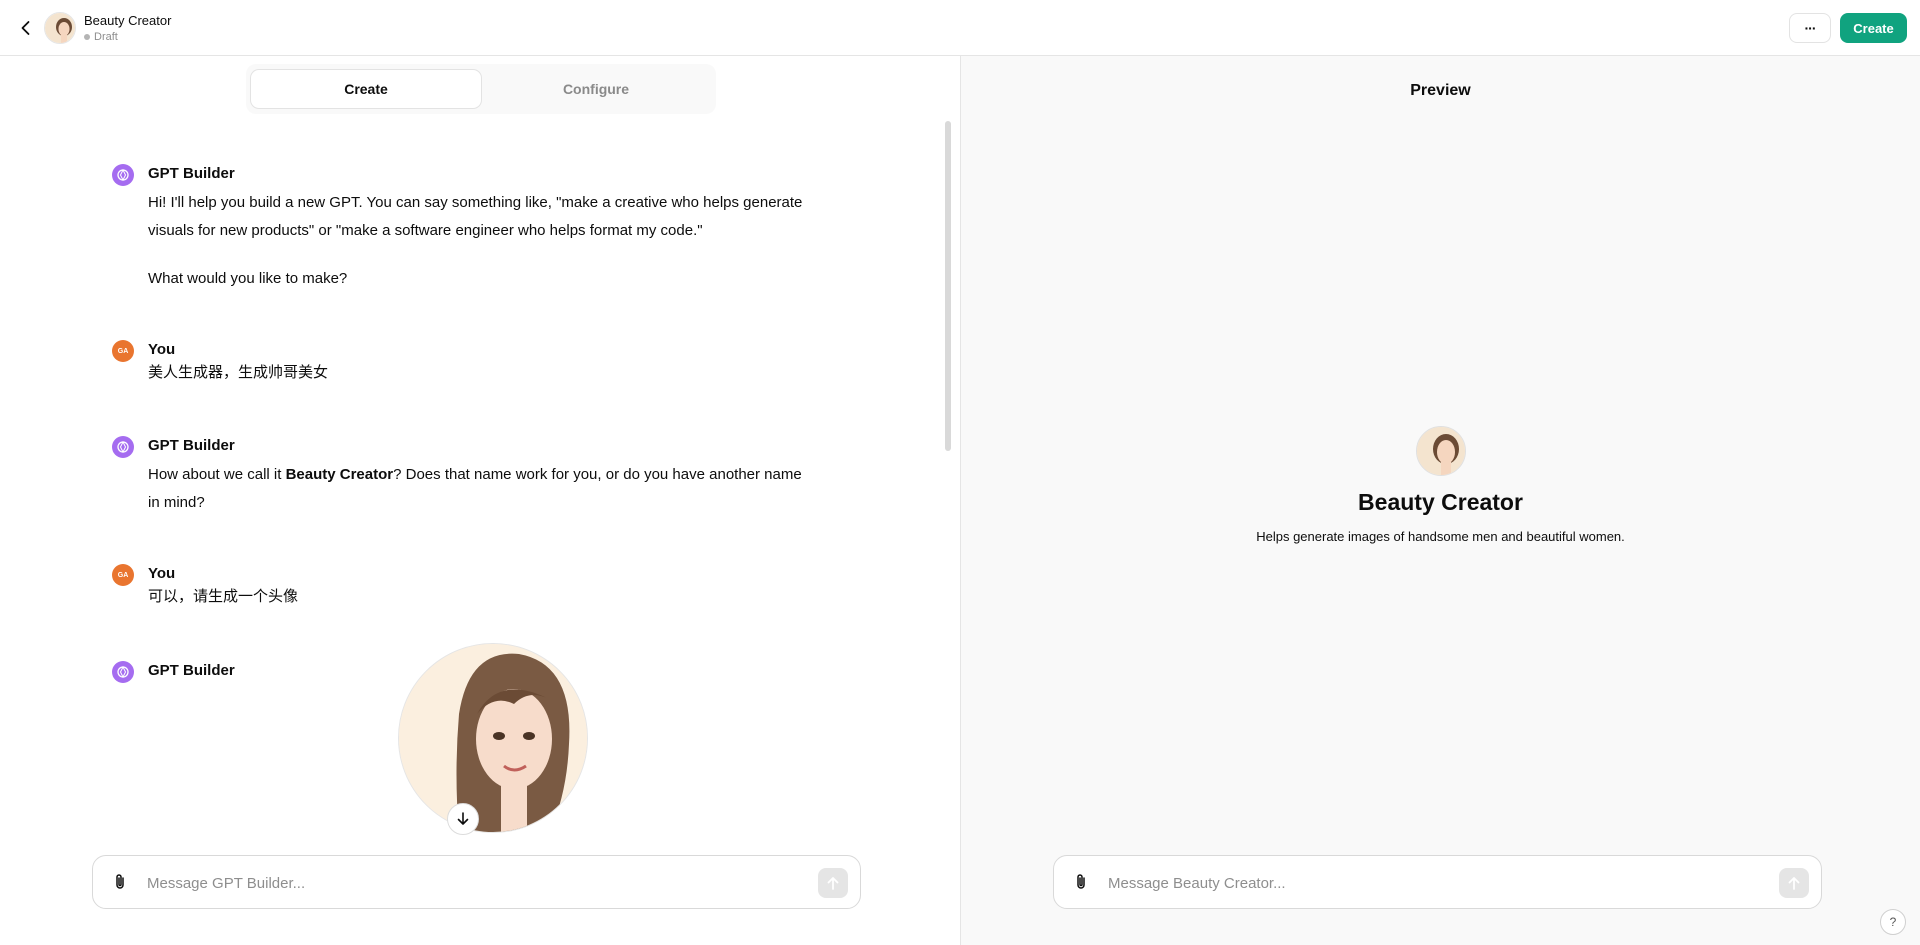 This screenshot has width=1920, height=945. I want to click on more-icon: ···, so click(1810, 28).